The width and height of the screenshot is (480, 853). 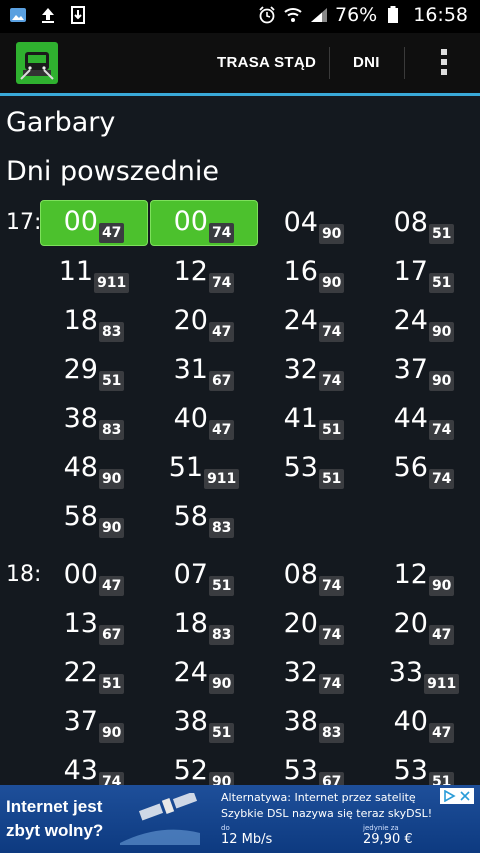 I want to click on departure-minute: 24, so click(x=190, y=672).